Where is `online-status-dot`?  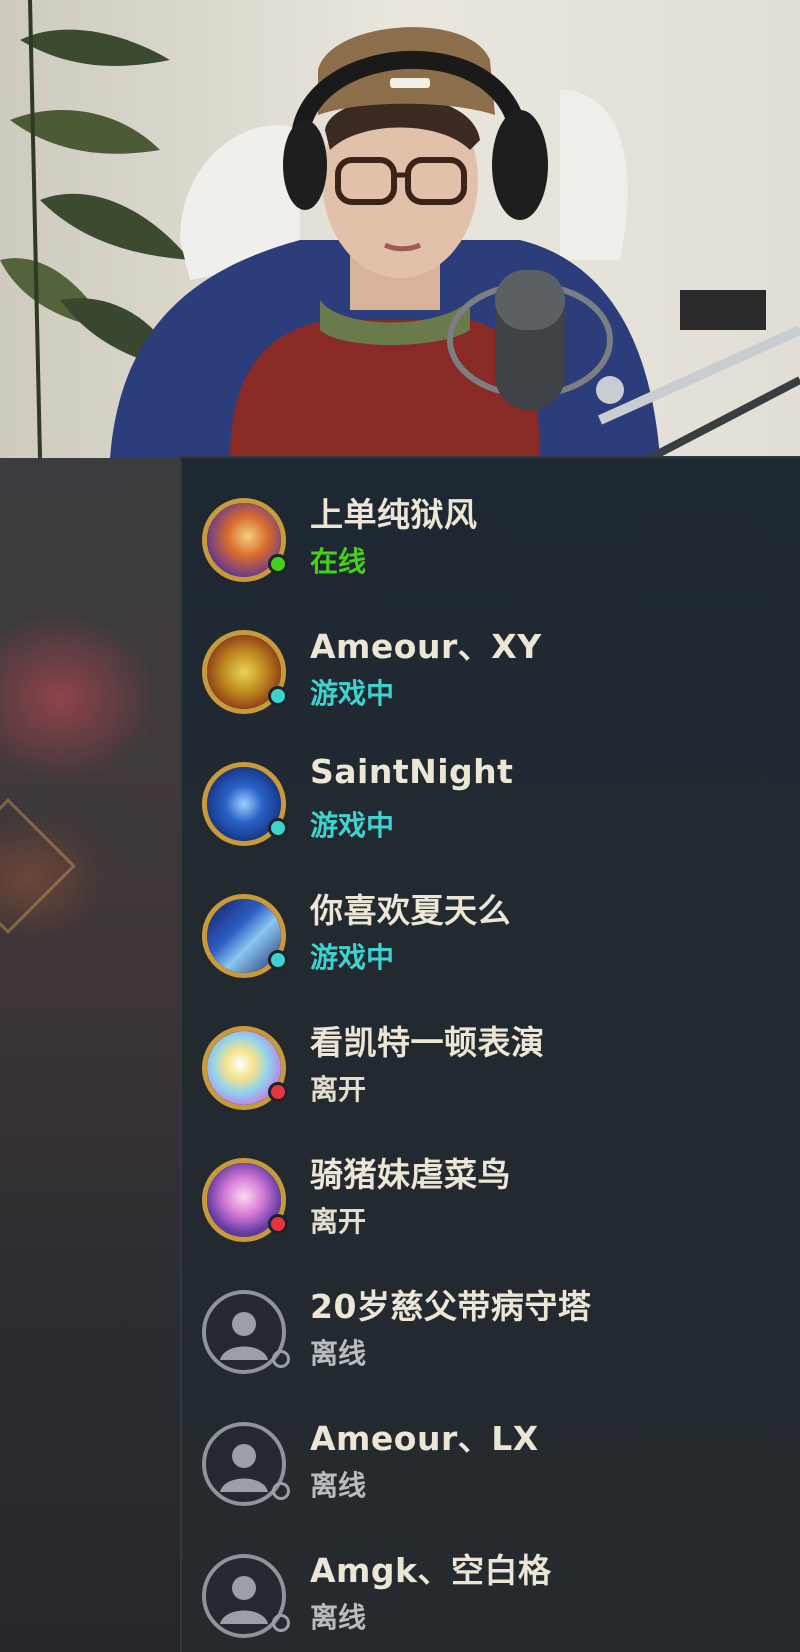
online-status-dot is located at coordinates (278, 564).